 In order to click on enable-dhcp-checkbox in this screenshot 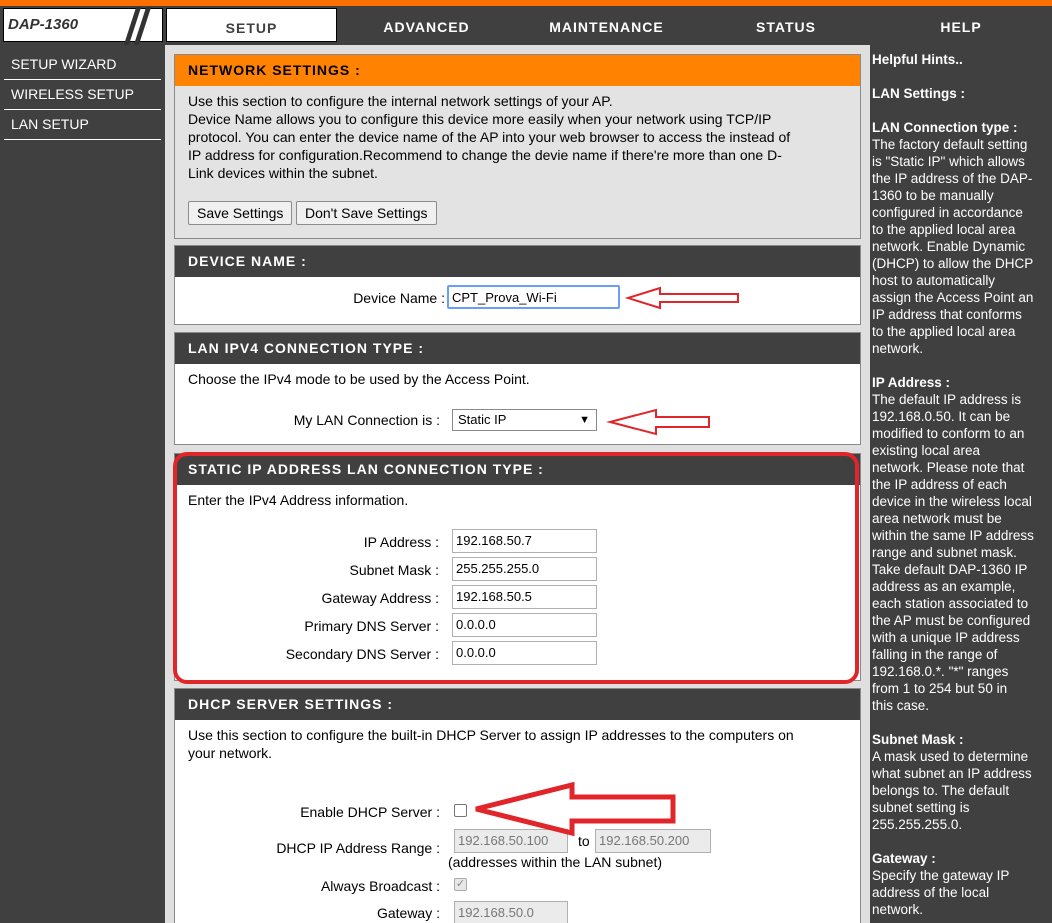, I will do `click(460, 810)`.